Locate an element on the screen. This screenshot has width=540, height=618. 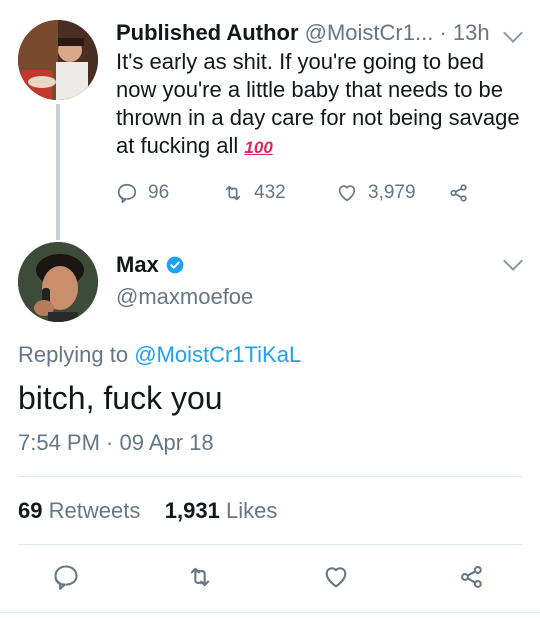
main-author-name-row: Max is located at coordinates (150, 265).